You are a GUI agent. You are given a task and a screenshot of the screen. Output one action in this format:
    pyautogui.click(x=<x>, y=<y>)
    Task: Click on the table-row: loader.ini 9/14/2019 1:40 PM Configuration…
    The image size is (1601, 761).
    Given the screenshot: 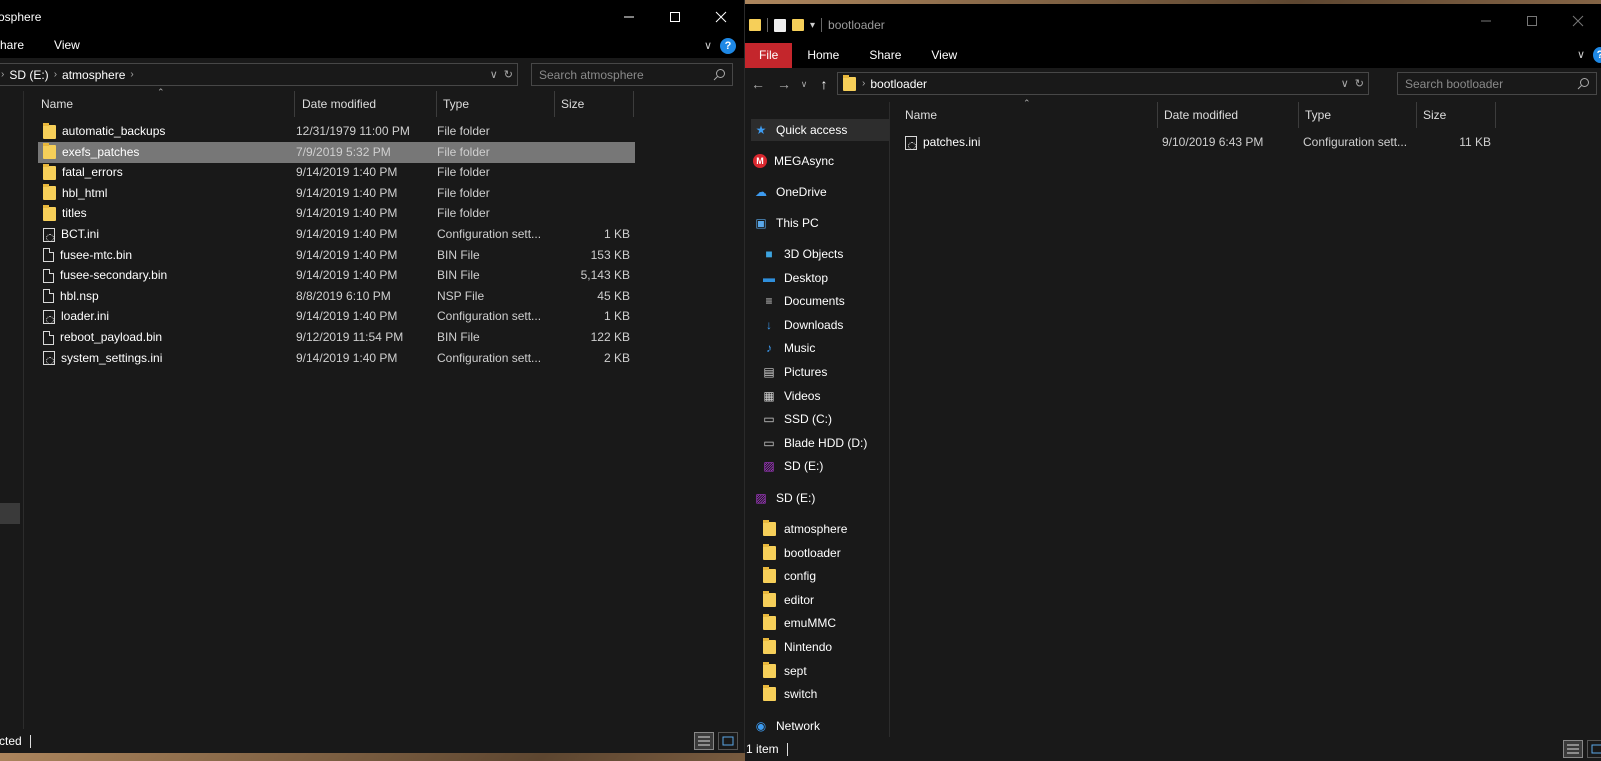 What is the action you would take?
    pyautogui.click(x=336, y=316)
    